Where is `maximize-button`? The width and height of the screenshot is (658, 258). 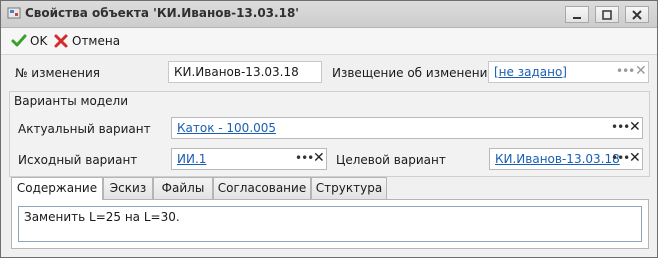 maximize-button is located at coordinates (607, 14).